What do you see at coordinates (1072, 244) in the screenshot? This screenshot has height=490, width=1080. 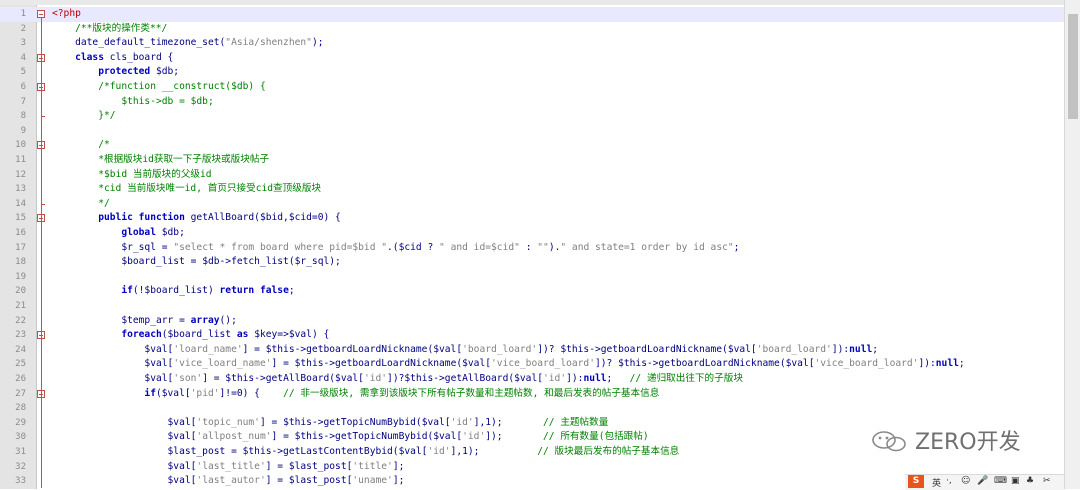 I see `vertical-scrollbar` at bounding box center [1072, 244].